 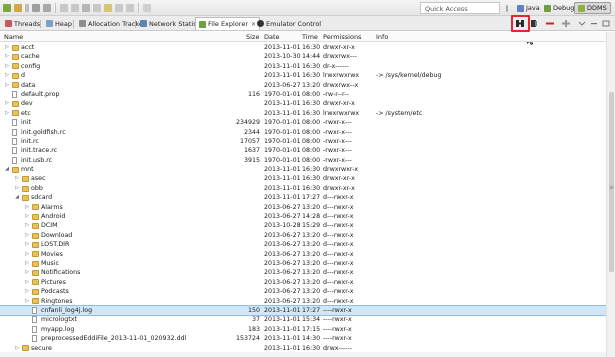 I want to click on quick-access-input: Quick Access, so click(x=460, y=8).